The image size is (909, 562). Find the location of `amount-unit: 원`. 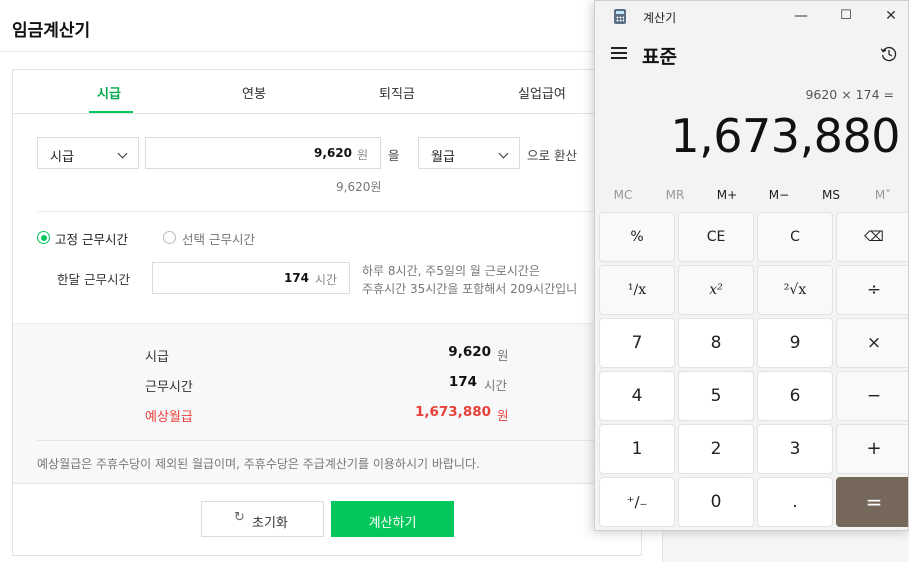

amount-unit: 원 is located at coordinates (362, 155).